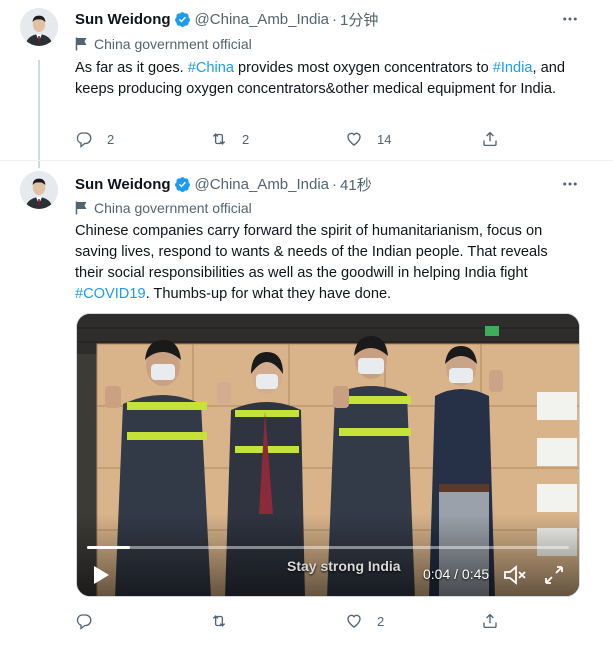 The width and height of the screenshot is (613, 653). I want to click on tweet-actions: 2 2 14, so click(295, 139).